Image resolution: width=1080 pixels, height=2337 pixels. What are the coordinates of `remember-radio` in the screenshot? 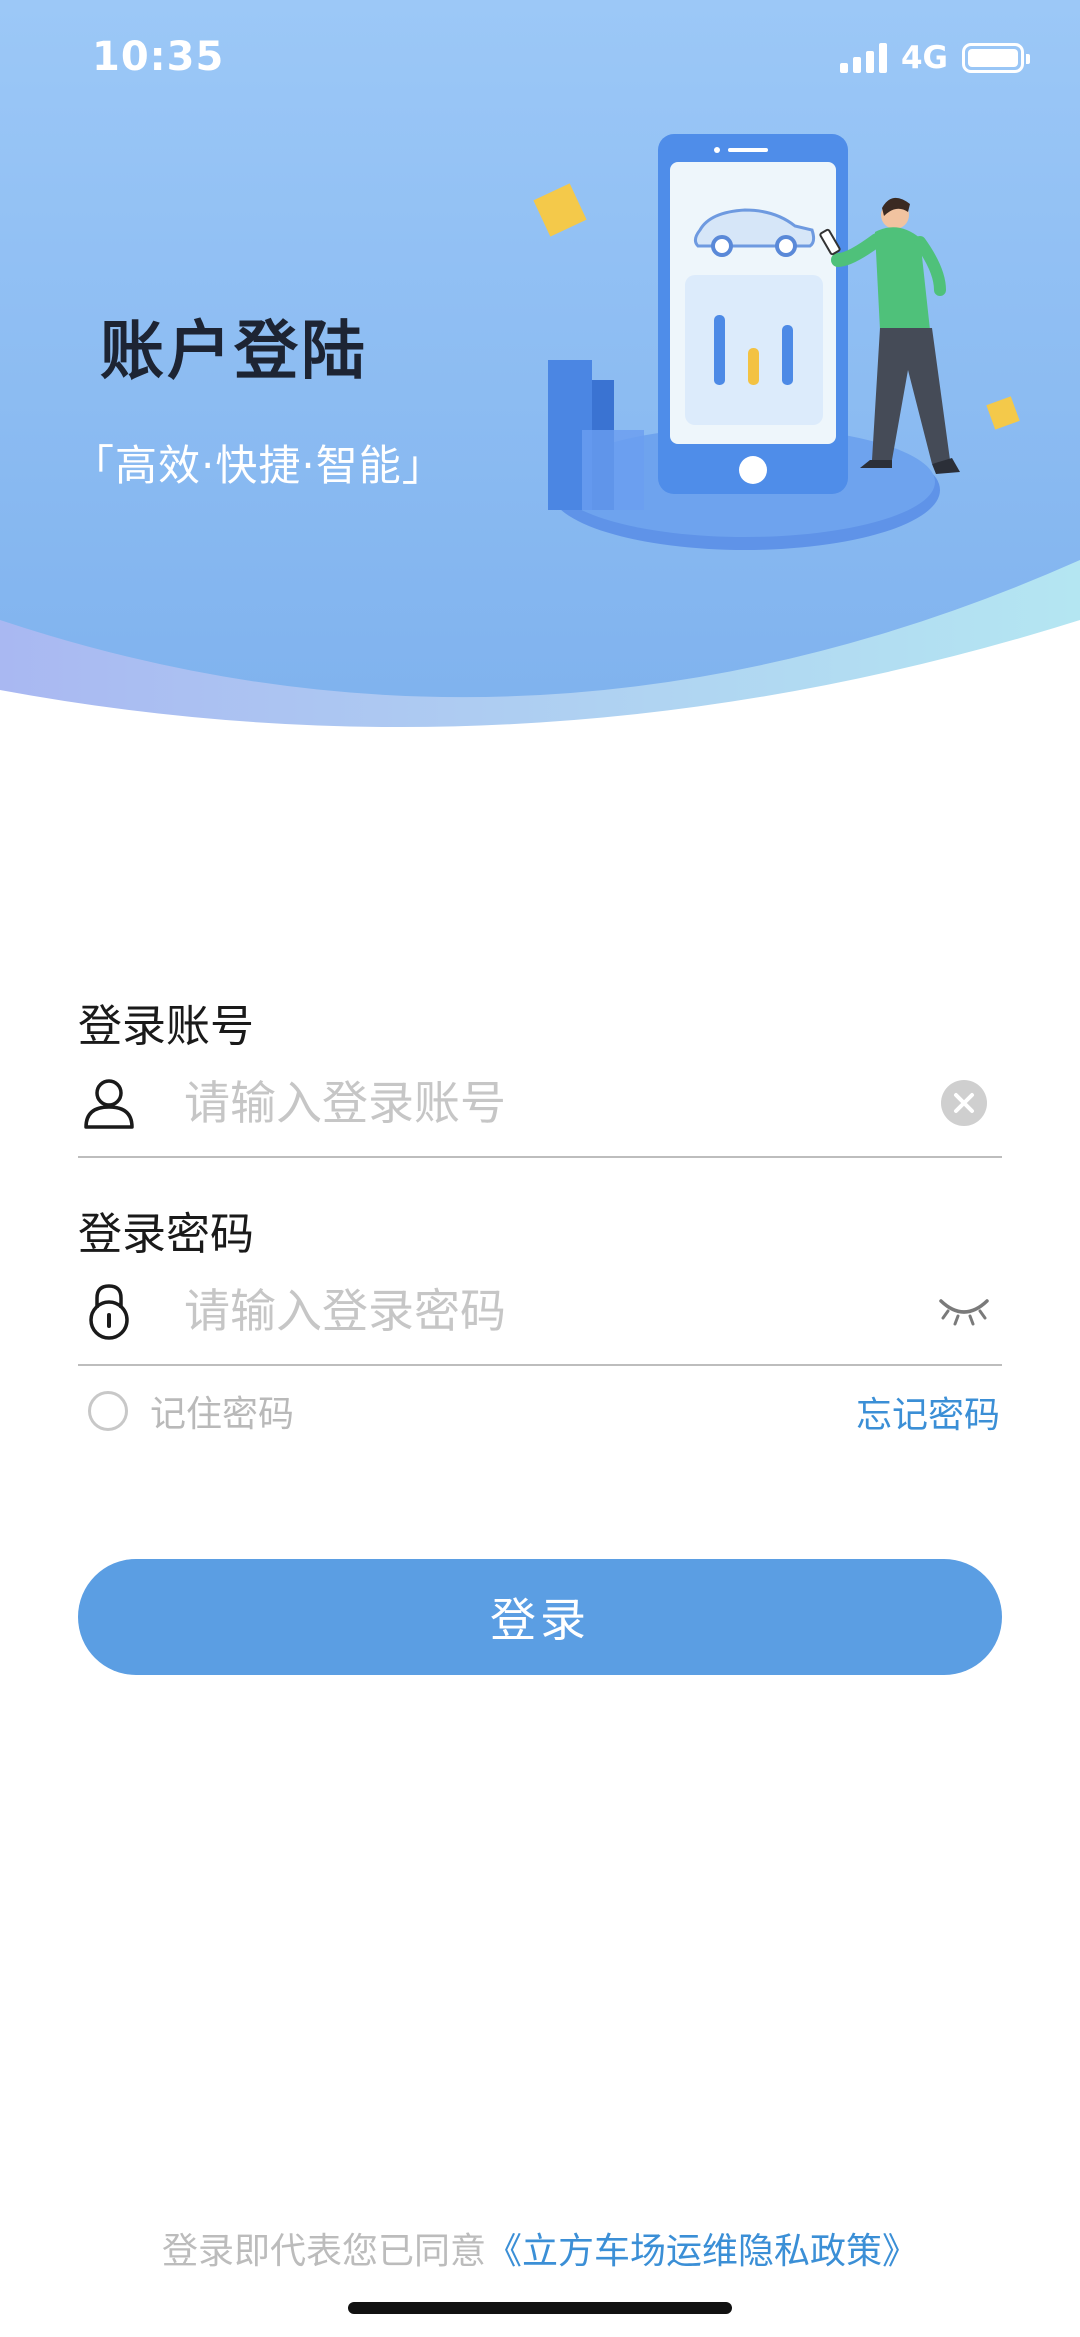 It's located at (108, 1411).